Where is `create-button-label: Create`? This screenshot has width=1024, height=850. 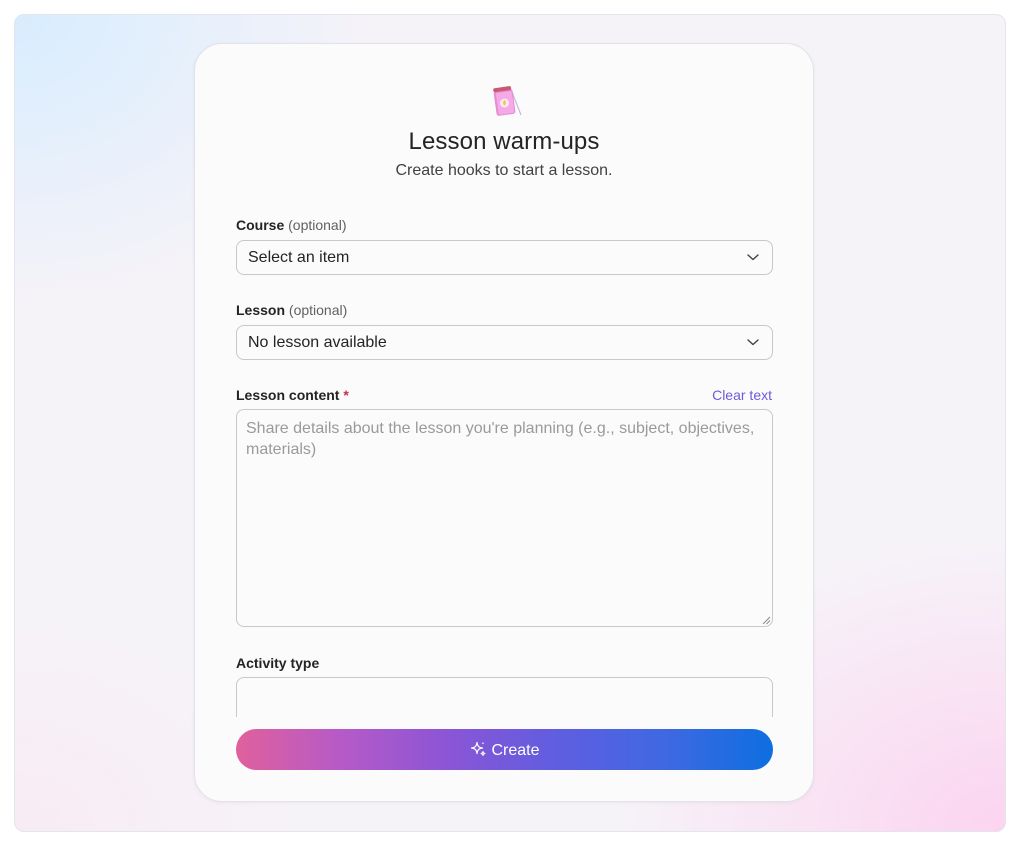 create-button-label: Create is located at coordinates (515, 750).